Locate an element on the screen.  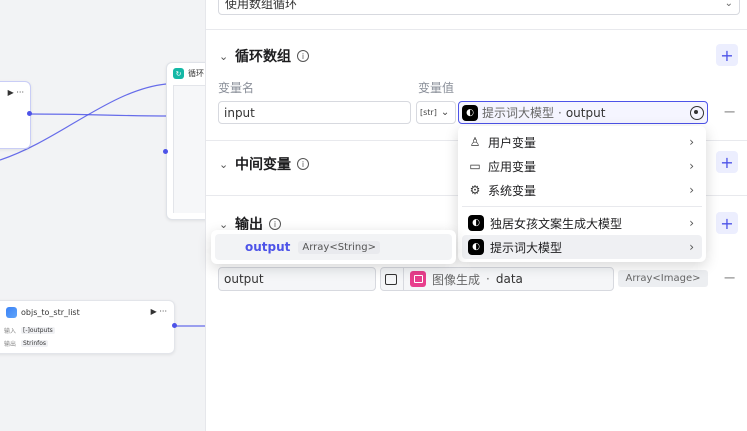
type-label: [str] is located at coordinates (428, 112).